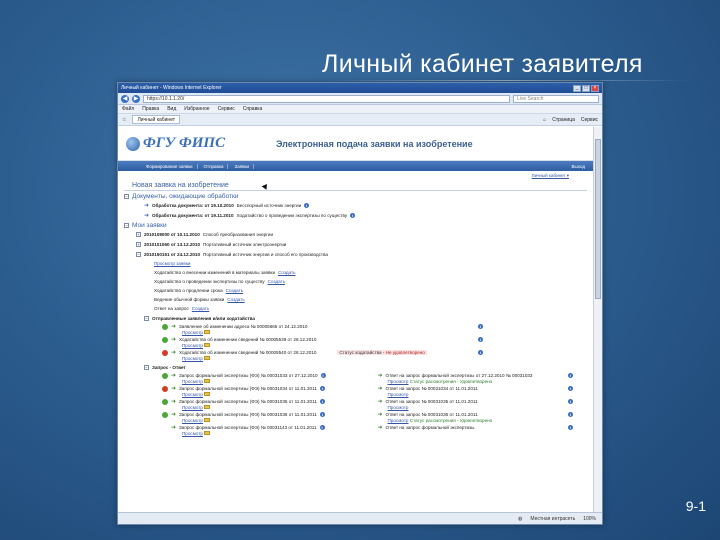 The image size is (720, 540). Describe the element at coordinates (577, 88) in the screenshot. I see `minimize-button: _` at that location.